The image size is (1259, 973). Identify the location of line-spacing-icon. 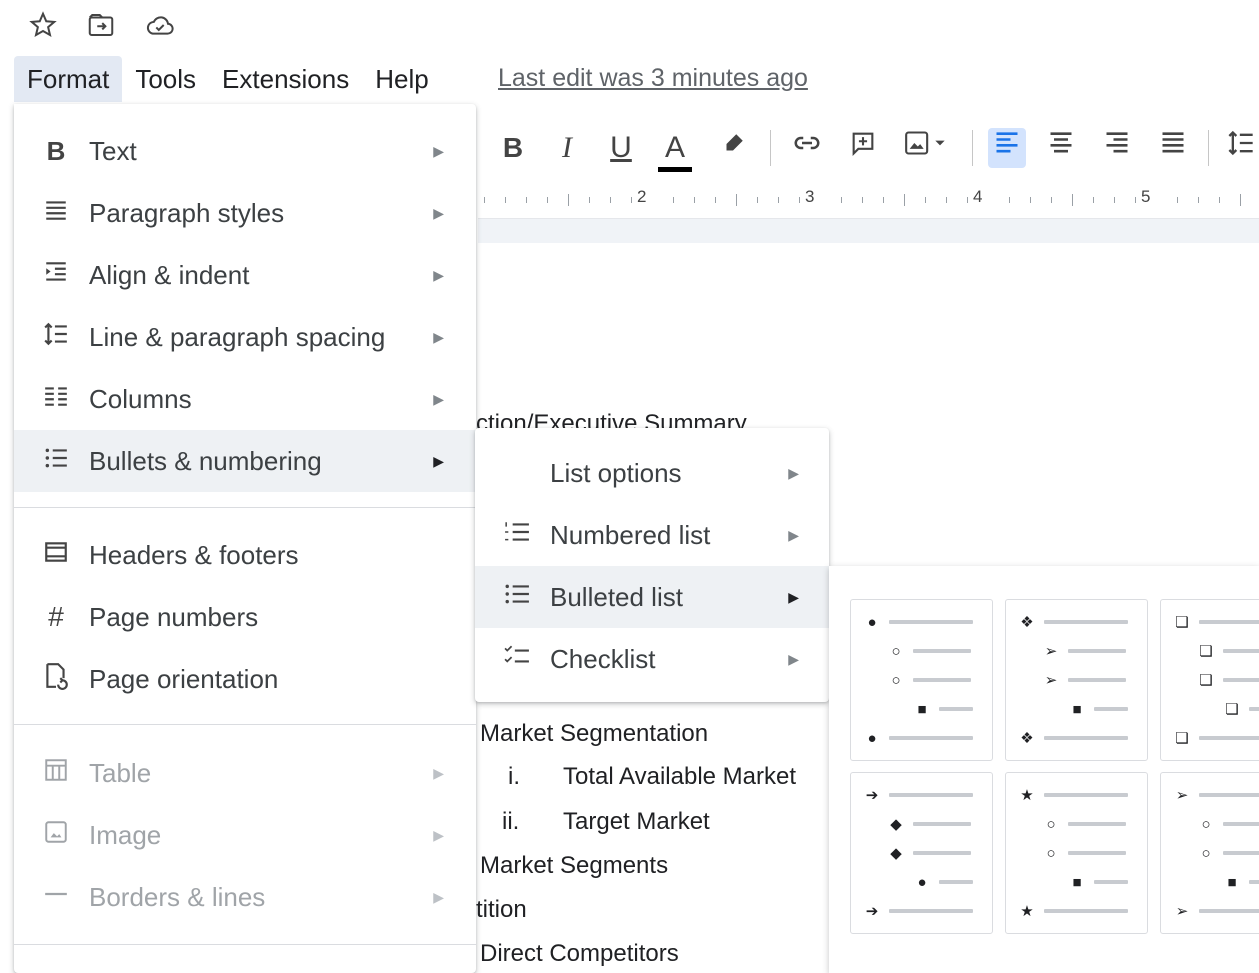
(56, 337).